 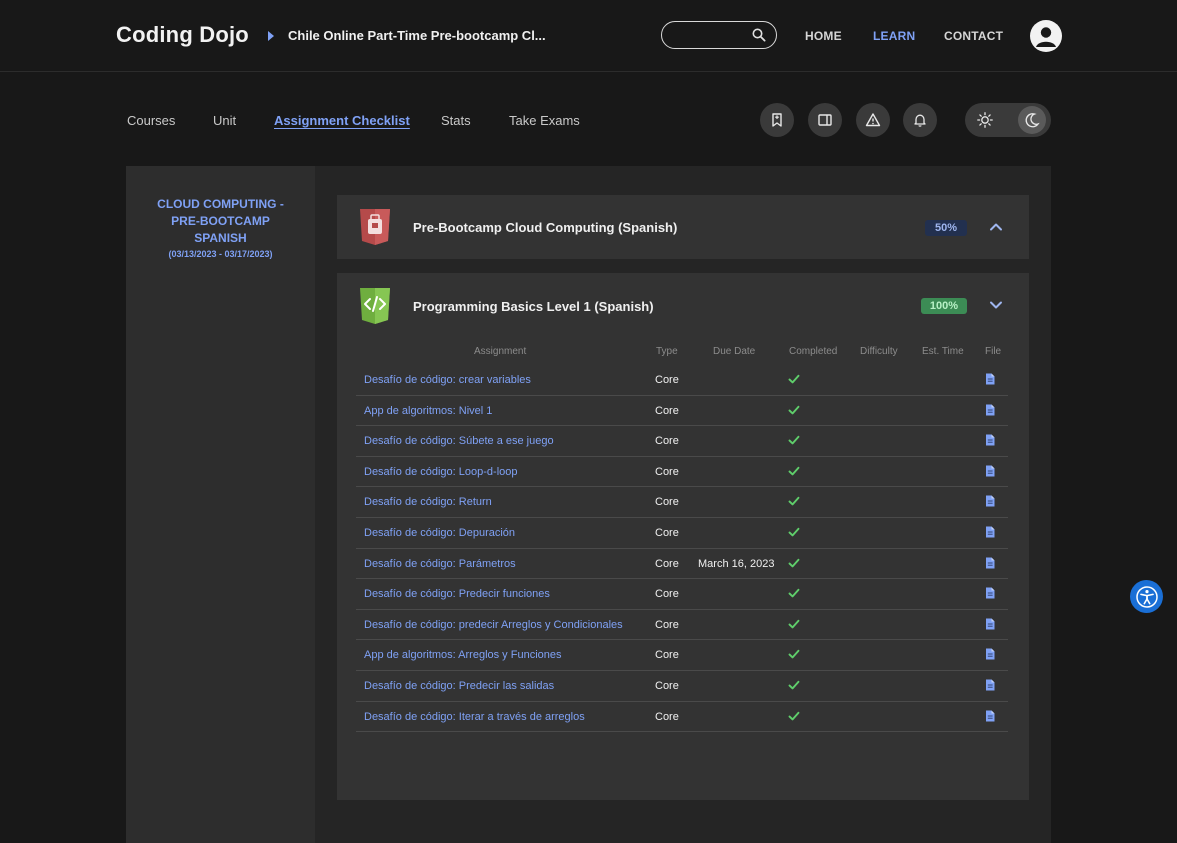 What do you see at coordinates (459, 441) in the screenshot?
I see `assignment-link: Desafío de código: Súbete a ese juego` at bounding box center [459, 441].